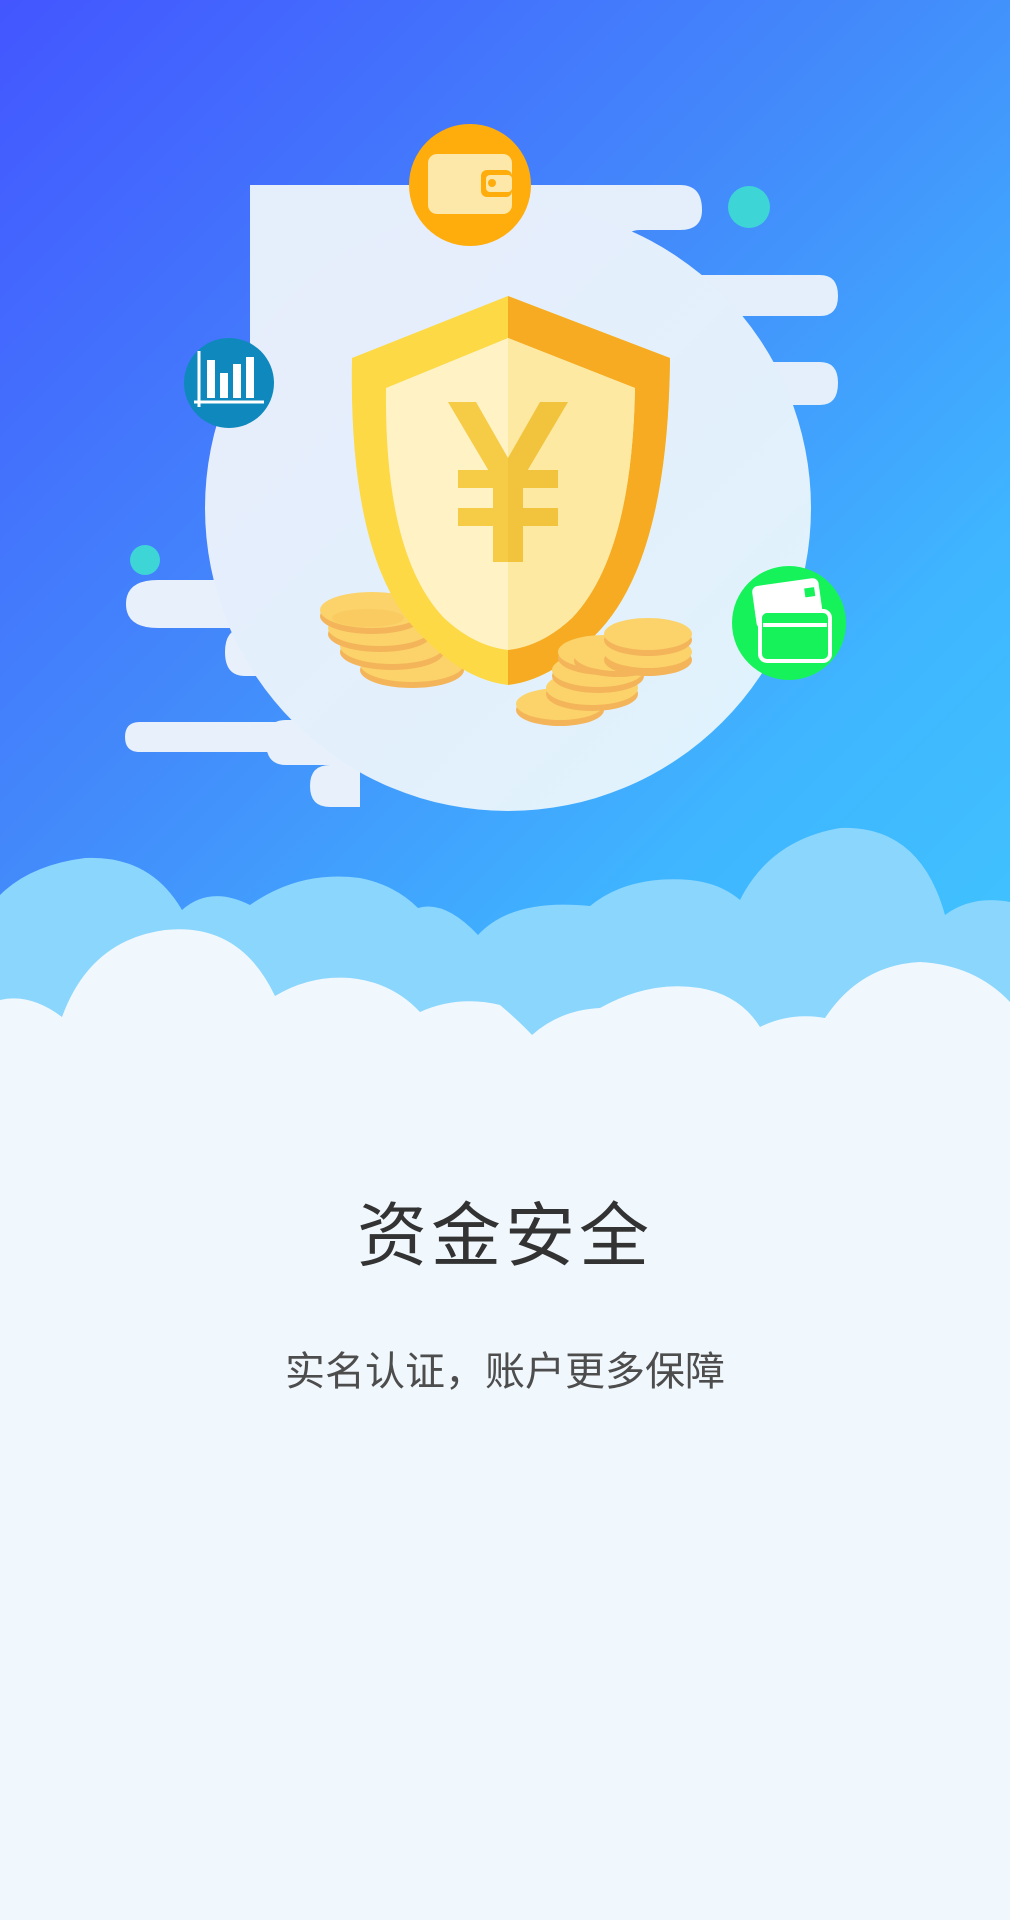  Describe the element at coordinates (505, 1372) in the screenshot. I see `page-subtitle: 实名认证，账户更多保障` at that location.